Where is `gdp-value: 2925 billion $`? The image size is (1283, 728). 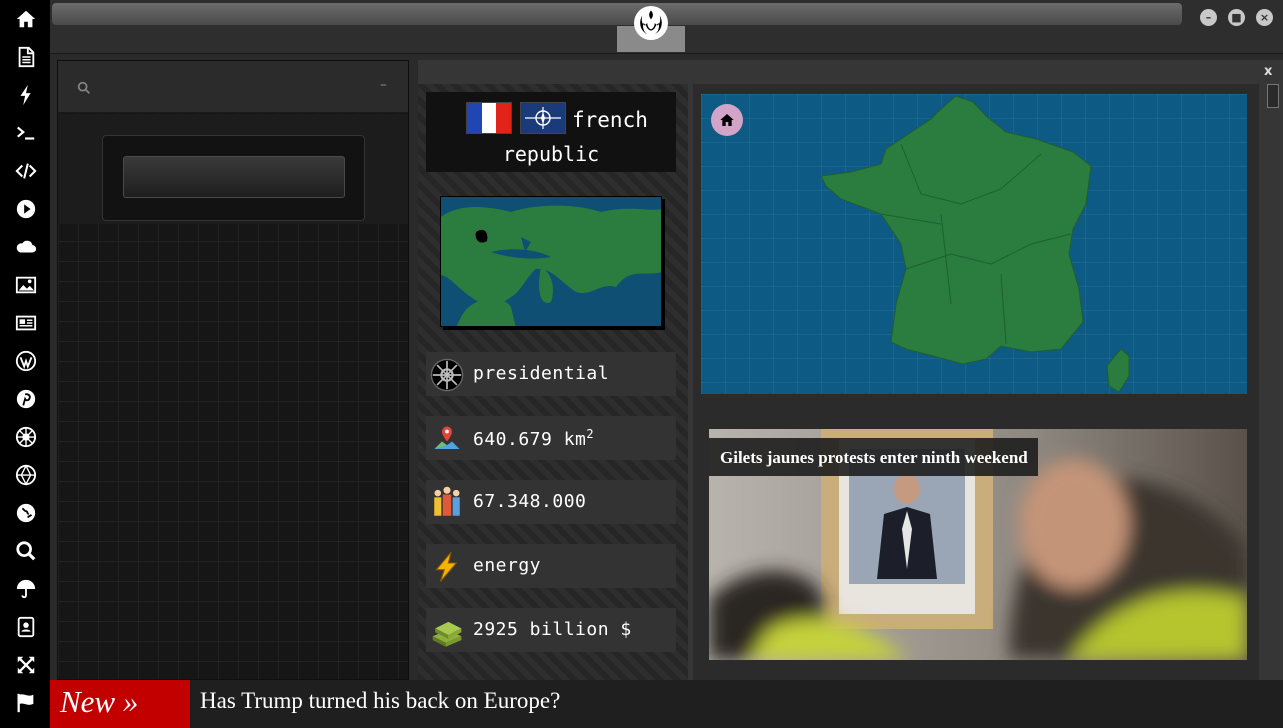 gdp-value: 2925 billion $ is located at coordinates (552, 629).